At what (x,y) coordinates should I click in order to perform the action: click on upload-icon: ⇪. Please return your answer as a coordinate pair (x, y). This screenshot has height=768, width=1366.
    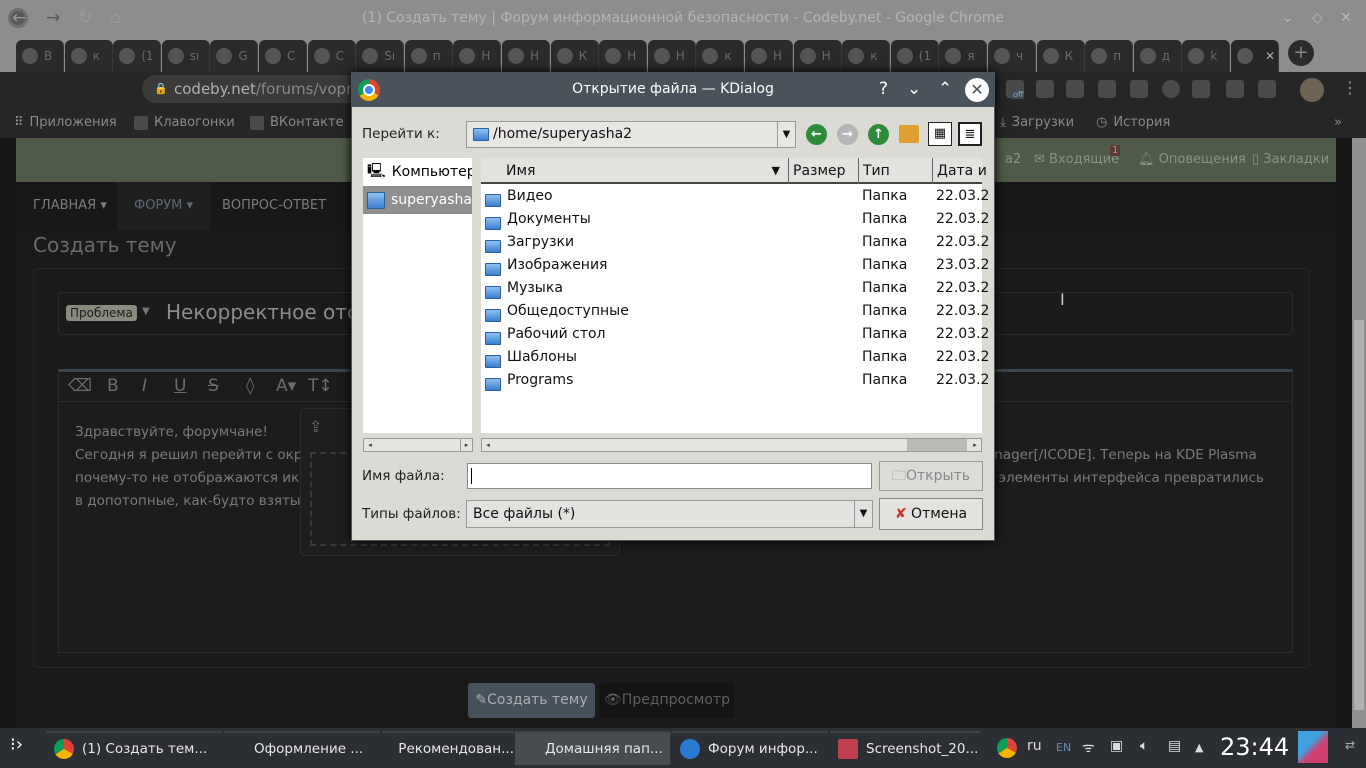
    Looking at the image, I should click on (315, 426).